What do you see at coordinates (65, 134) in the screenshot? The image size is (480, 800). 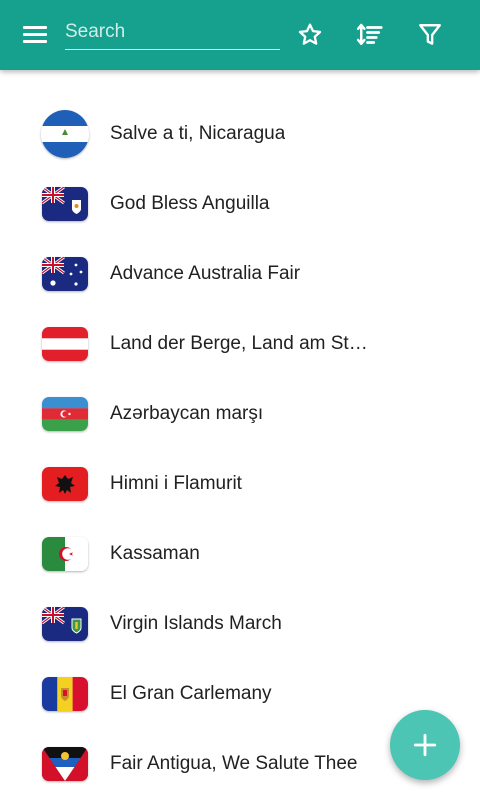 I see `nicaragua-flag-icon` at bounding box center [65, 134].